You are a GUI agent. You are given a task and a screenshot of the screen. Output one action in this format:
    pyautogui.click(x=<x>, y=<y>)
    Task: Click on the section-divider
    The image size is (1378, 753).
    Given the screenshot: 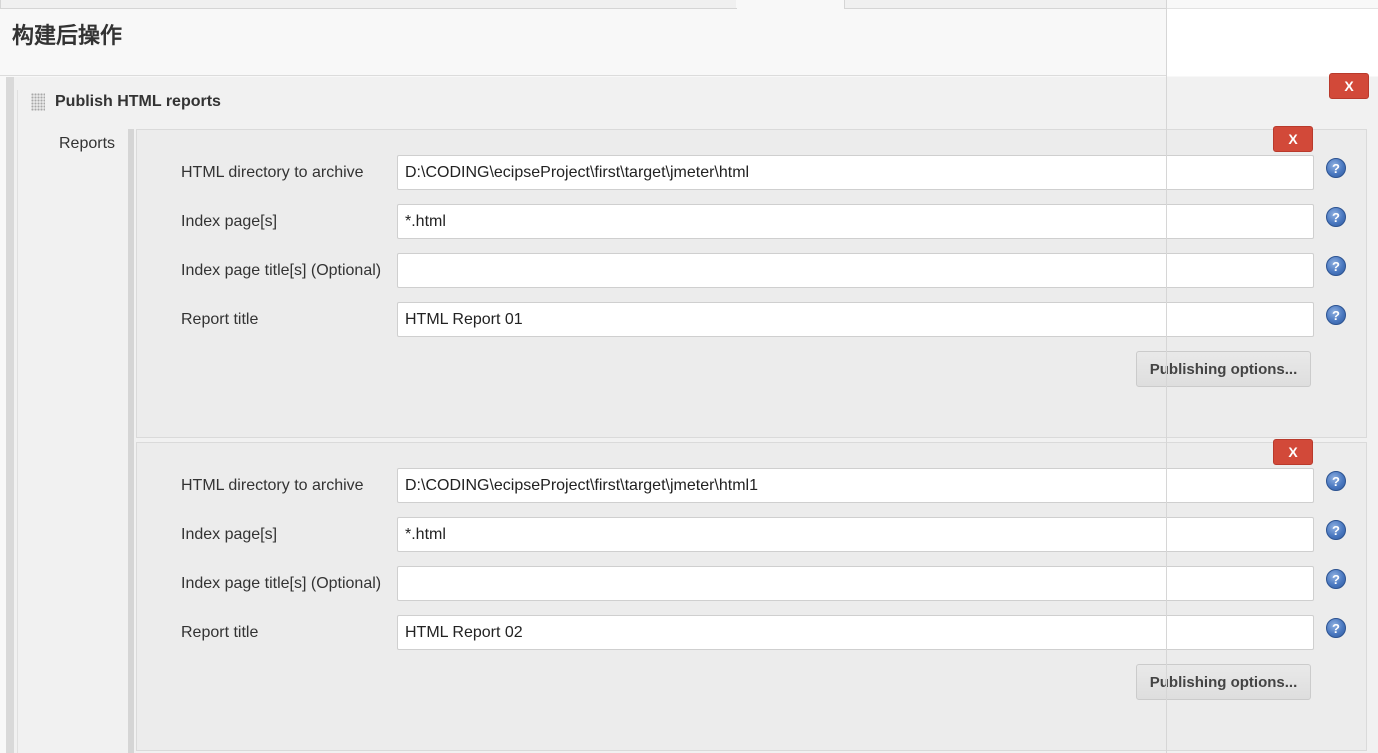 What is the action you would take?
    pyautogui.click(x=583, y=75)
    